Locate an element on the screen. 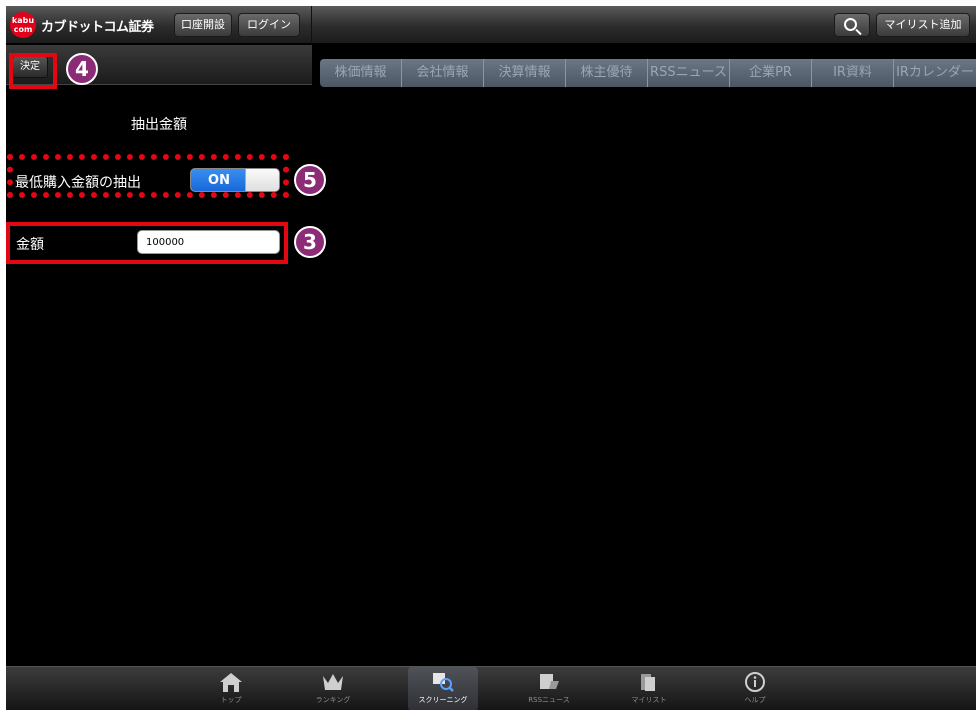 The height and width of the screenshot is (710, 976). info-icon is located at coordinates (755, 682).